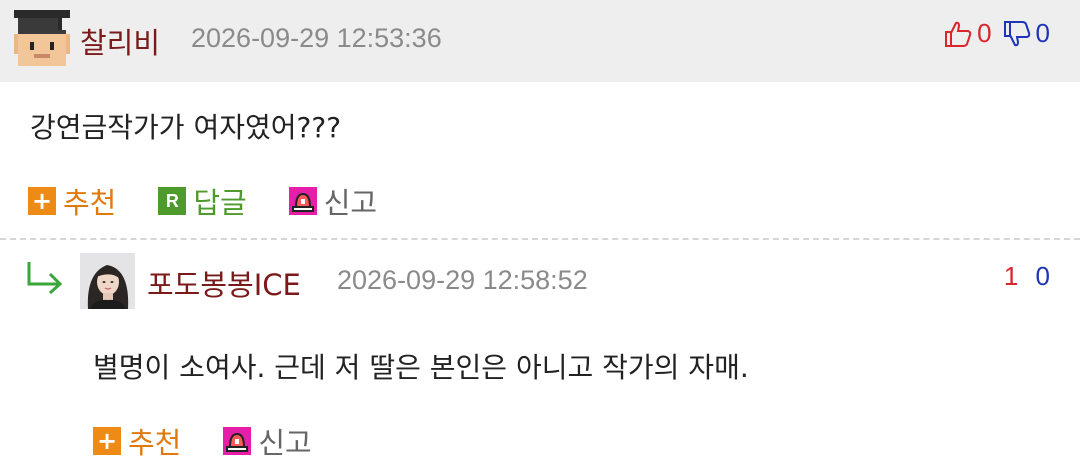 Image resolution: width=1080 pixels, height=470 pixels. What do you see at coordinates (421, 367) in the screenshot?
I see `comment-text: 별명이 소여사. 근데 저 딸은 본인은 아니고 작가의 자매.` at bounding box center [421, 367].